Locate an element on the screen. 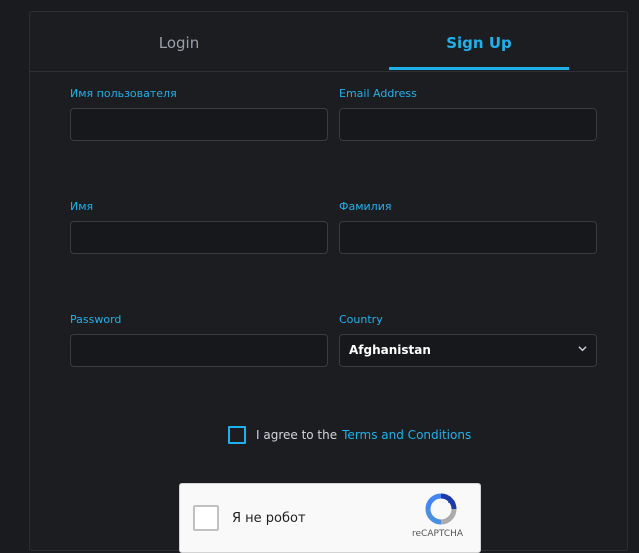 This screenshot has height=553, width=639. password-input is located at coordinates (199, 350).